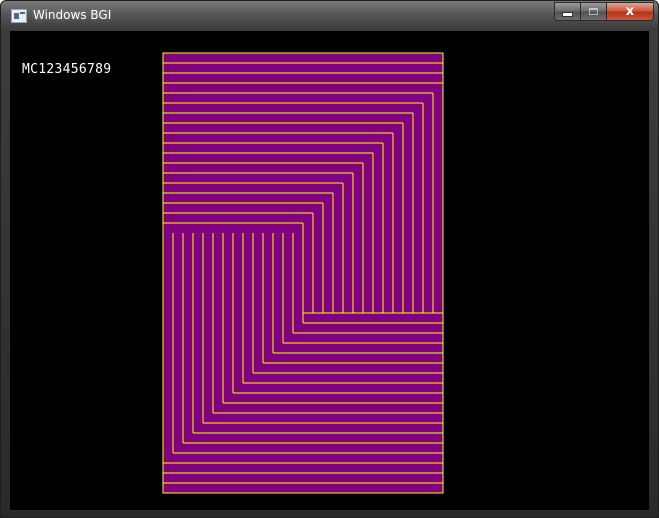 This screenshot has height=518, width=659. I want to click on close-icon: x, so click(630, 11).